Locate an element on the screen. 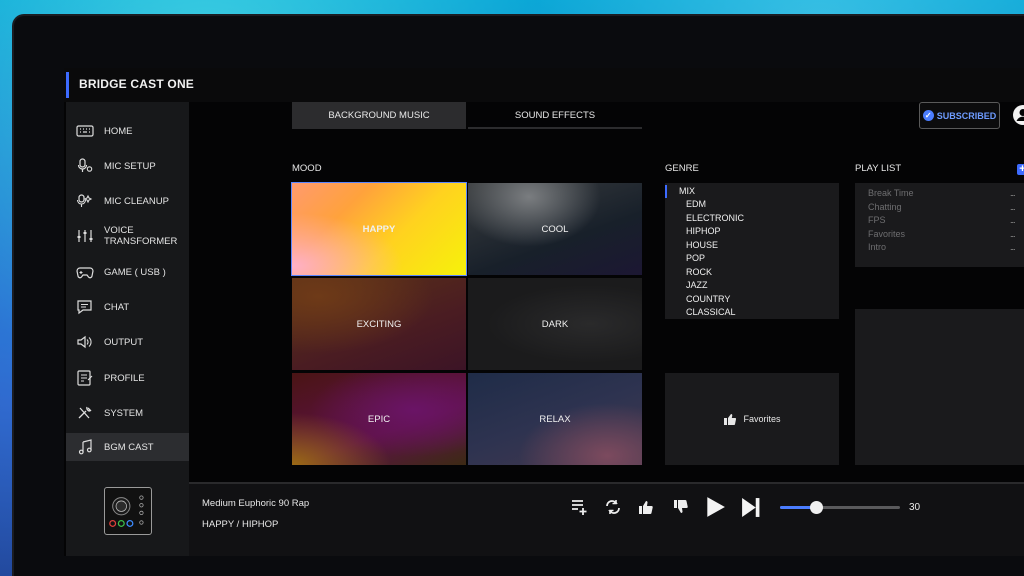 This screenshot has width=1024, height=576. sidebar-item-label: MIC SETUP is located at coordinates (130, 166).